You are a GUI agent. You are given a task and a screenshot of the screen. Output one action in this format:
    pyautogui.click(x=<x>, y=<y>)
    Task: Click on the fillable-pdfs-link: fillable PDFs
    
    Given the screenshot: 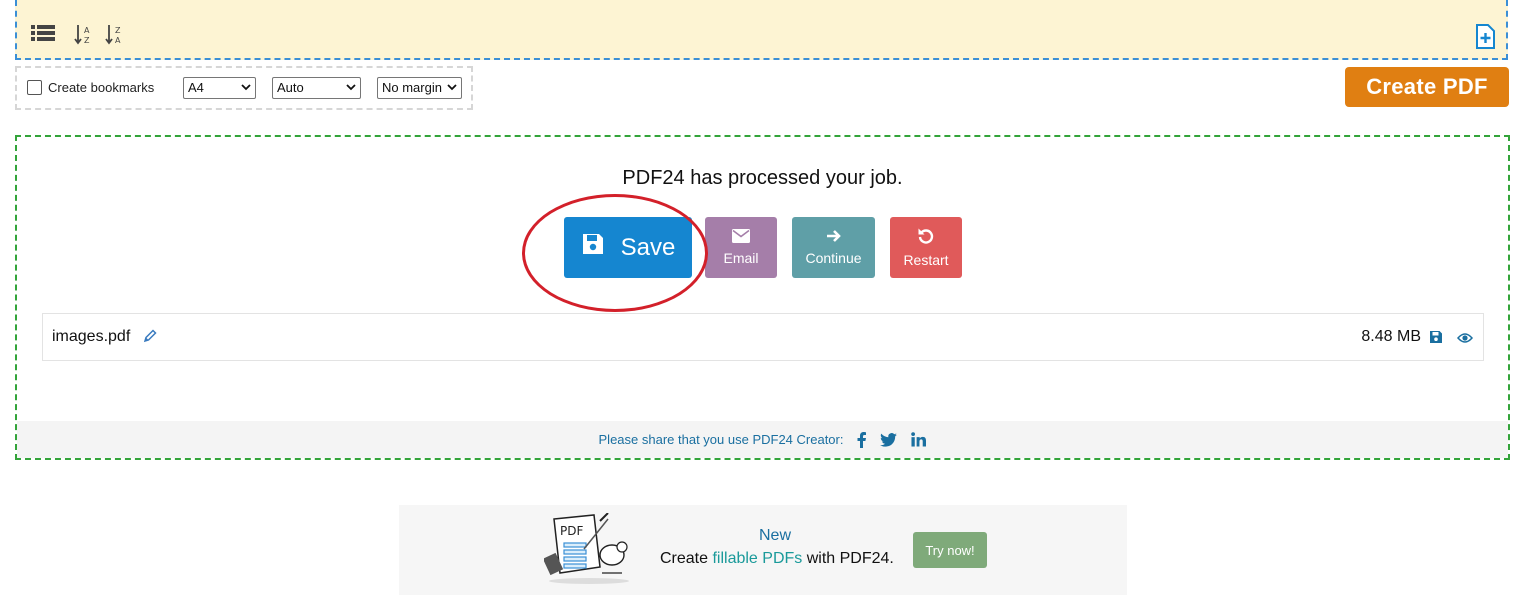 What is the action you would take?
    pyautogui.click(x=757, y=558)
    